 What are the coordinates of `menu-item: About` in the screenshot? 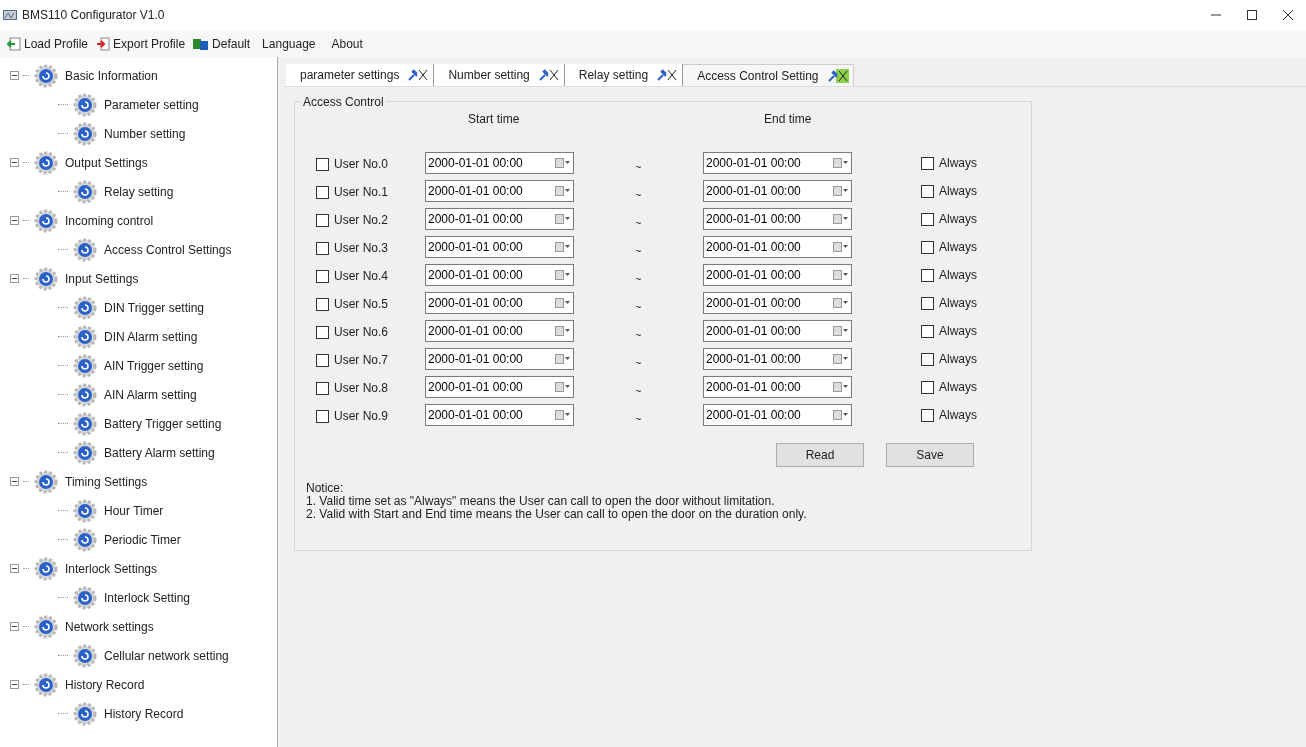 It's located at (347, 43).